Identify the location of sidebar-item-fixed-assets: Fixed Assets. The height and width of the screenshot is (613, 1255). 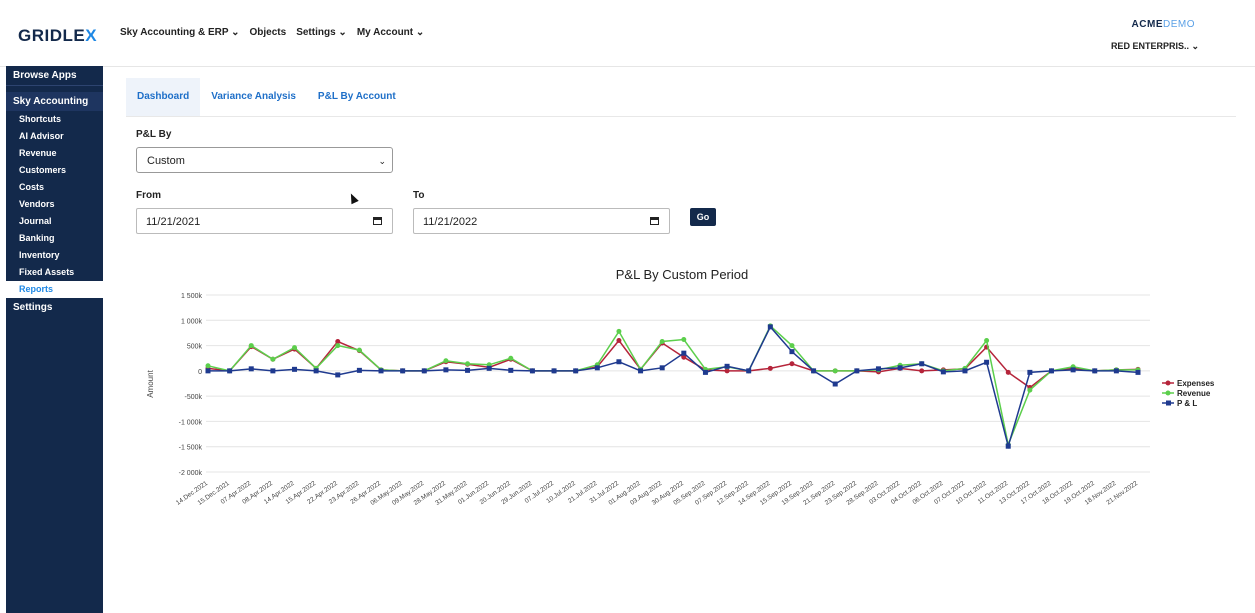
(54, 272).